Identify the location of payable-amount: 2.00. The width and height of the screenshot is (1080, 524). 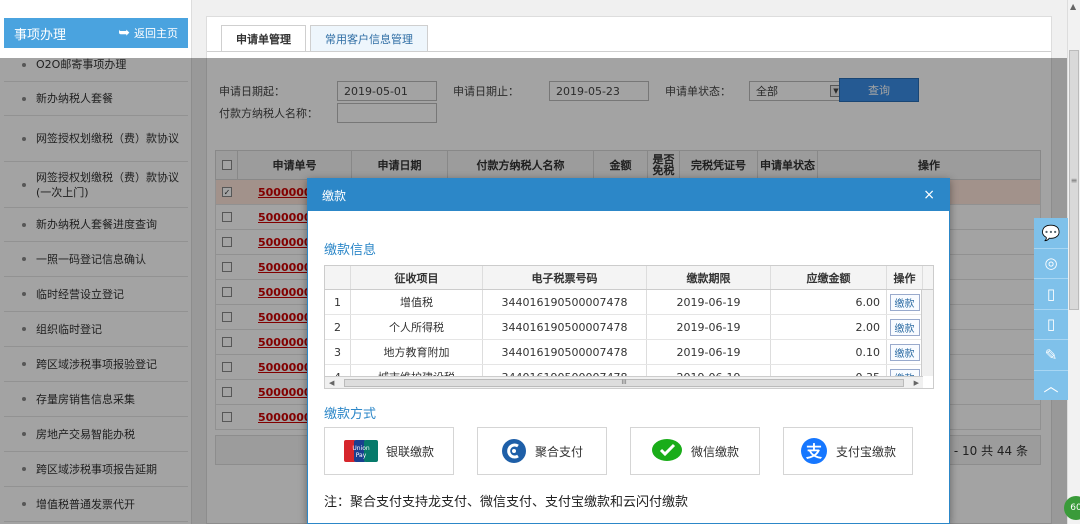
(829, 327).